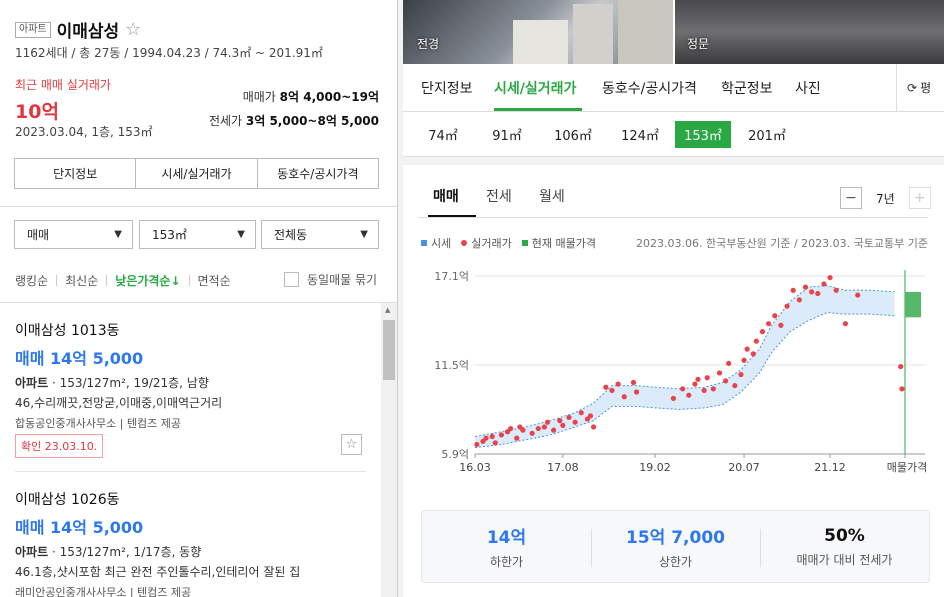  I want to click on legend-swatch, so click(464, 243).